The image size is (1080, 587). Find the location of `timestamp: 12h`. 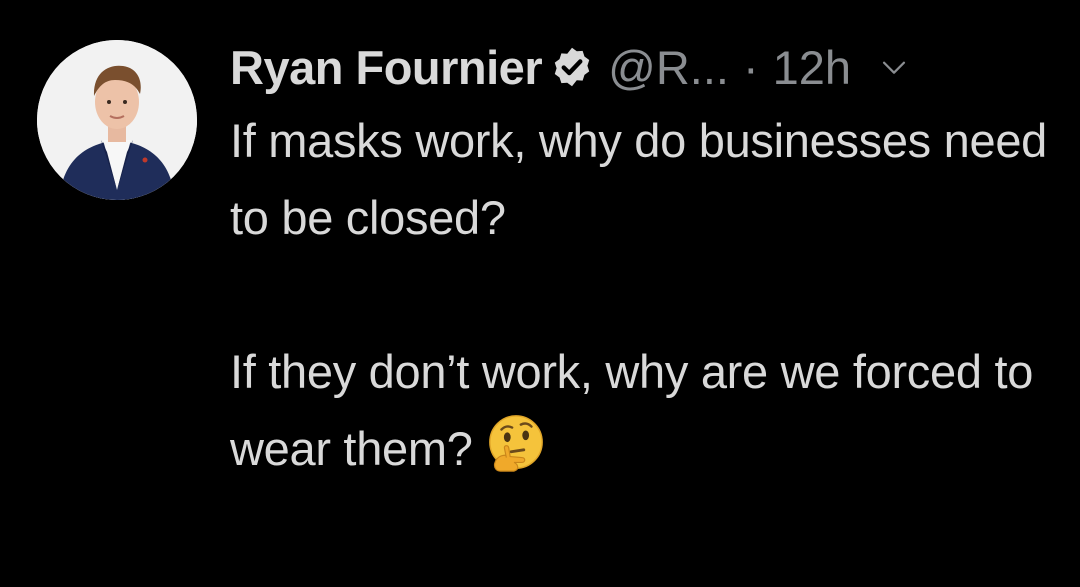

timestamp: 12h is located at coordinates (812, 67).